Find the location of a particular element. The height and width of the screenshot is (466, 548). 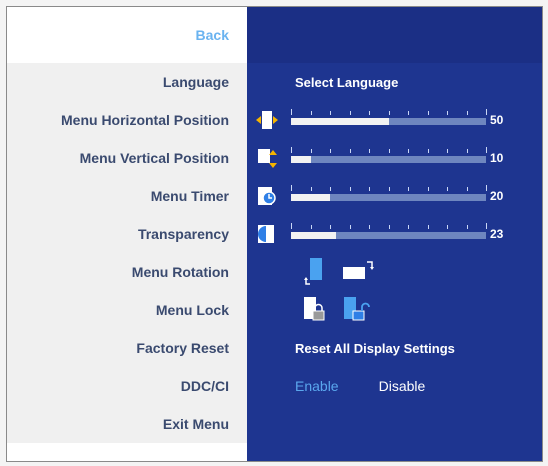

horizontal-position-icon is located at coordinates (267, 120).